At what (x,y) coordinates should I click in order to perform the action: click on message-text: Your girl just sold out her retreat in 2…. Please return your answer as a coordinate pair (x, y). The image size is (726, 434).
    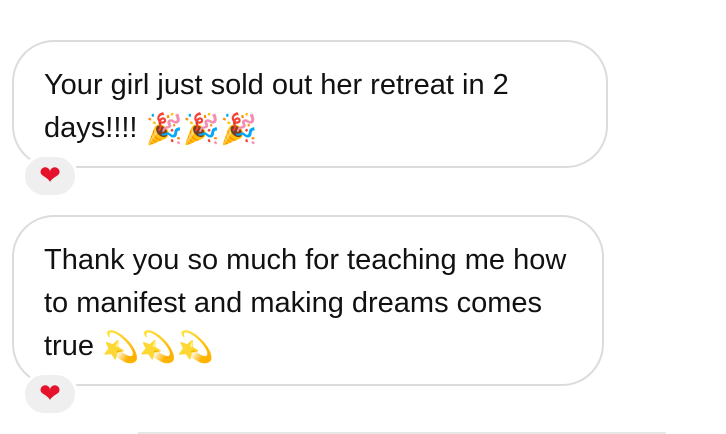
    Looking at the image, I should click on (276, 106).